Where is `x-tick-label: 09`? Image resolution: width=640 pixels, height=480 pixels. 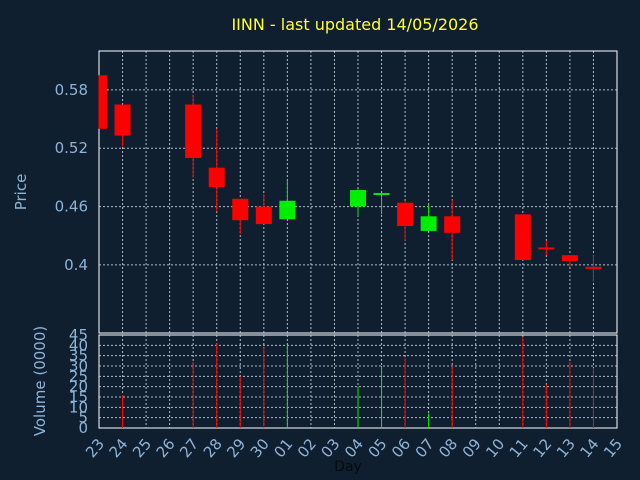 x-tick-label: 09 is located at coordinates (472, 448).